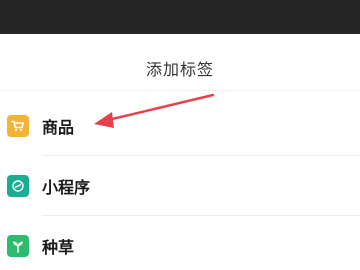  Describe the element at coordinates (18, 186) in the screenshot. I see `mini-program-icon` at that location.